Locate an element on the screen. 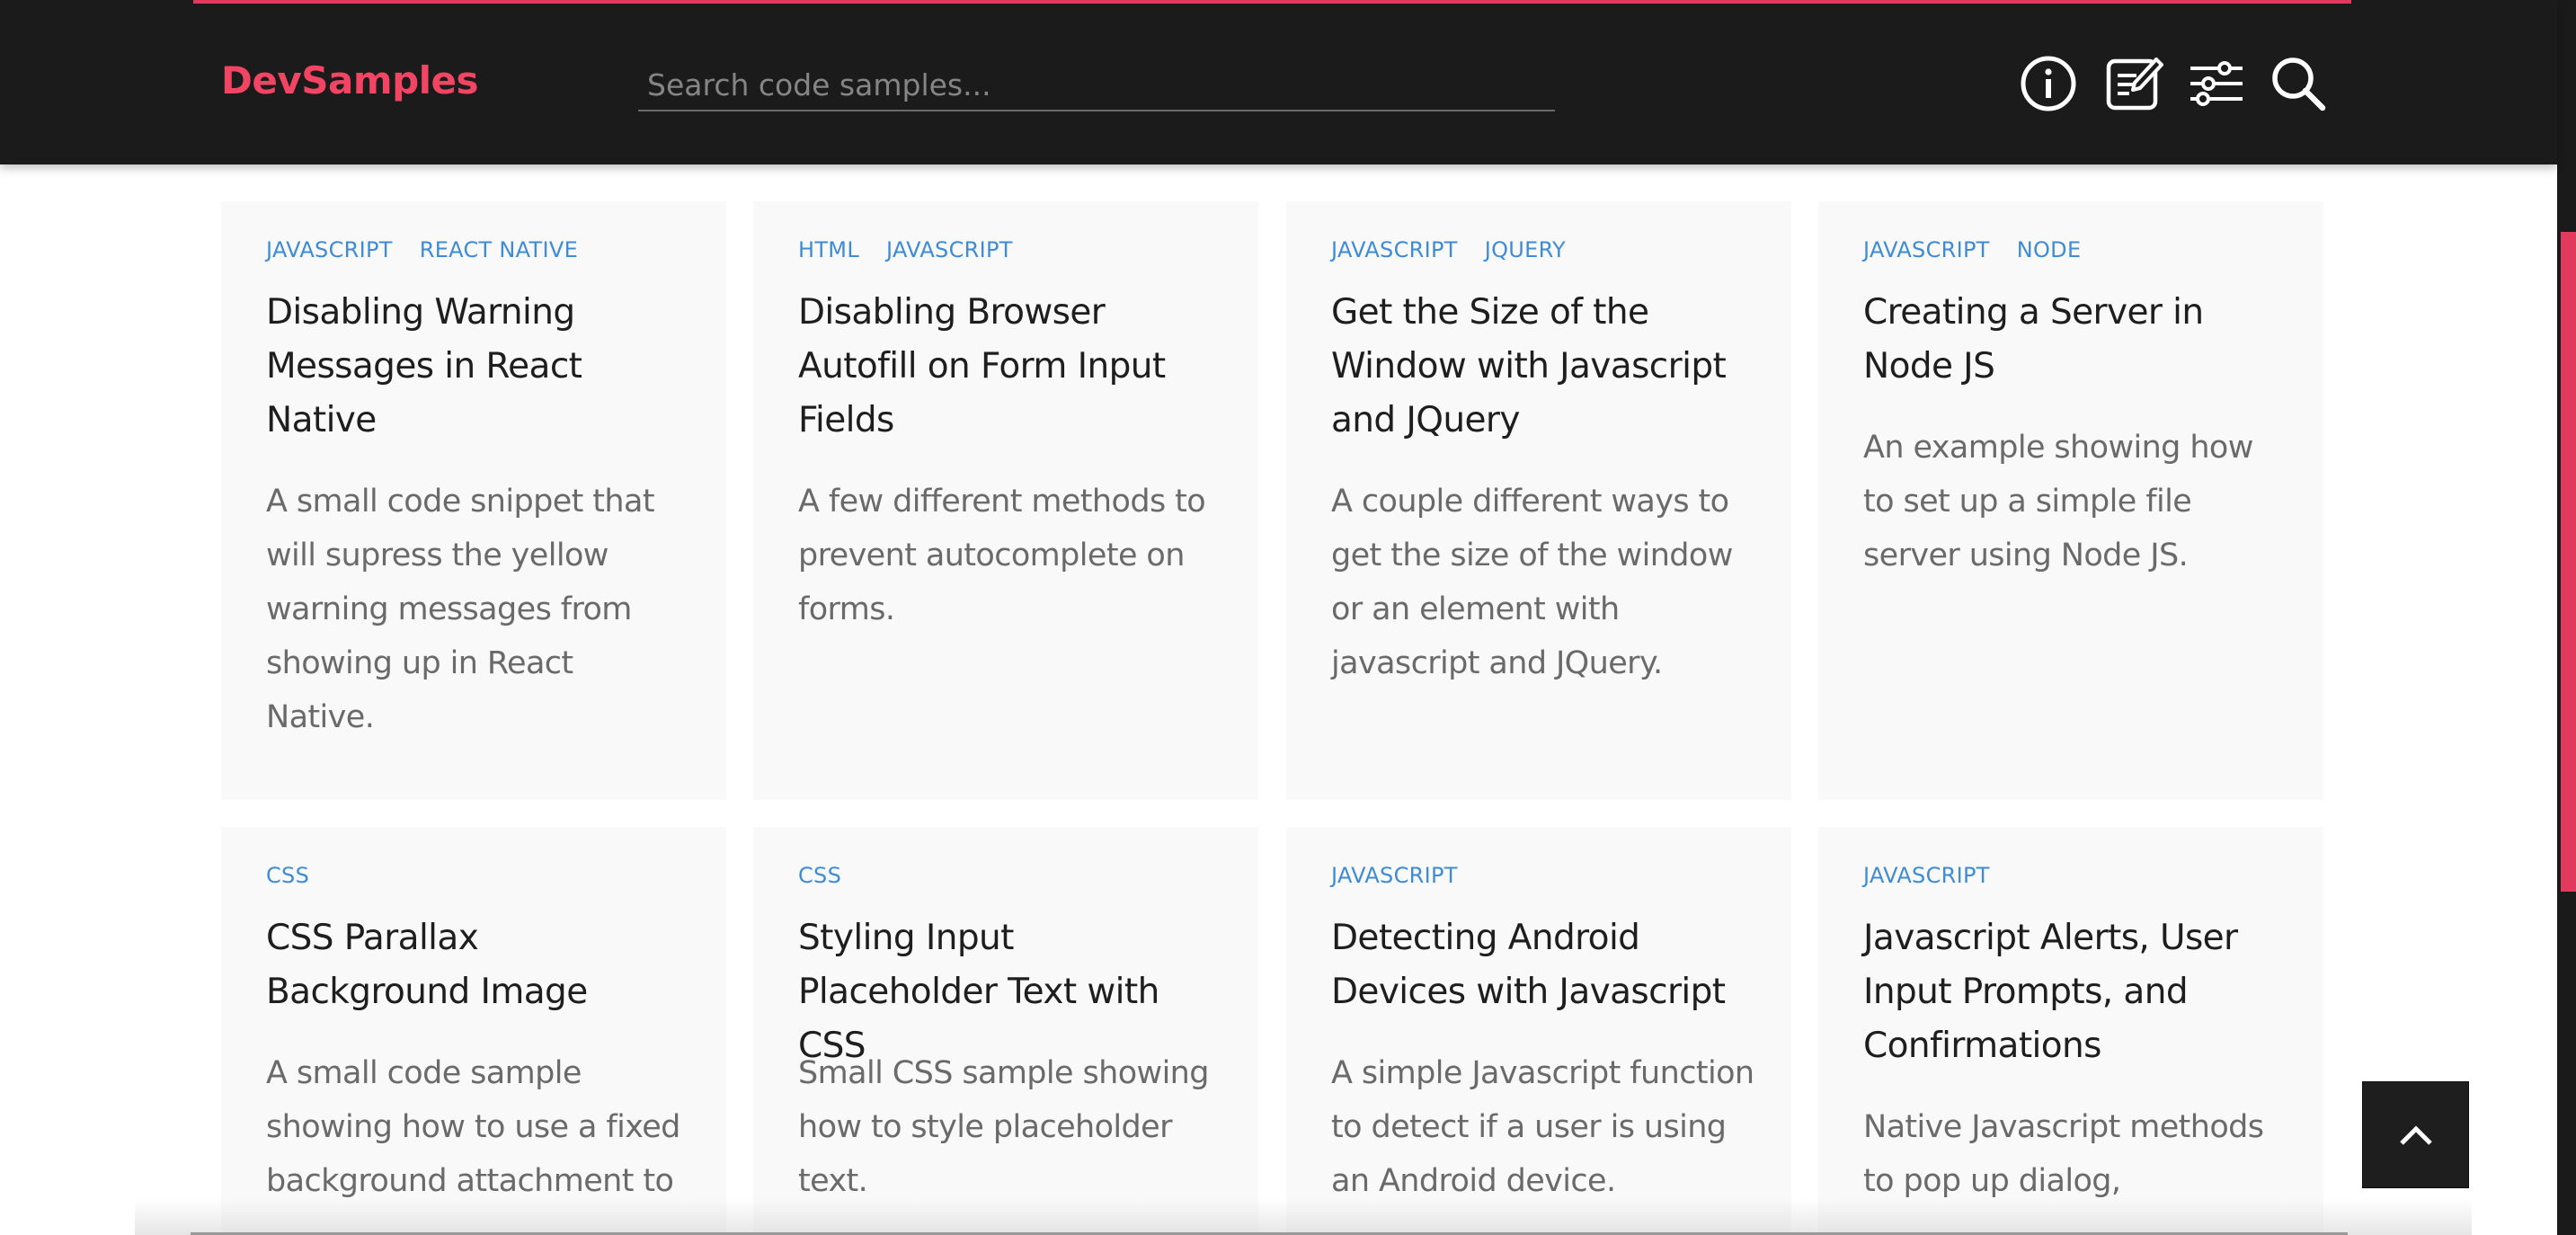  card-tags: JAVASCRIPT NODE is located at coordinates (1972, 250).